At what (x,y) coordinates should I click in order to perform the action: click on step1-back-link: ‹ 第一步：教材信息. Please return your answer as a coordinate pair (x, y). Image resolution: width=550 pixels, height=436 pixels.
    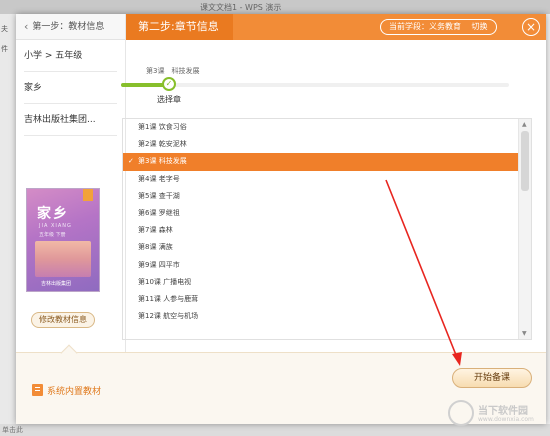
    Looking at the image, I should click on (70, 27).